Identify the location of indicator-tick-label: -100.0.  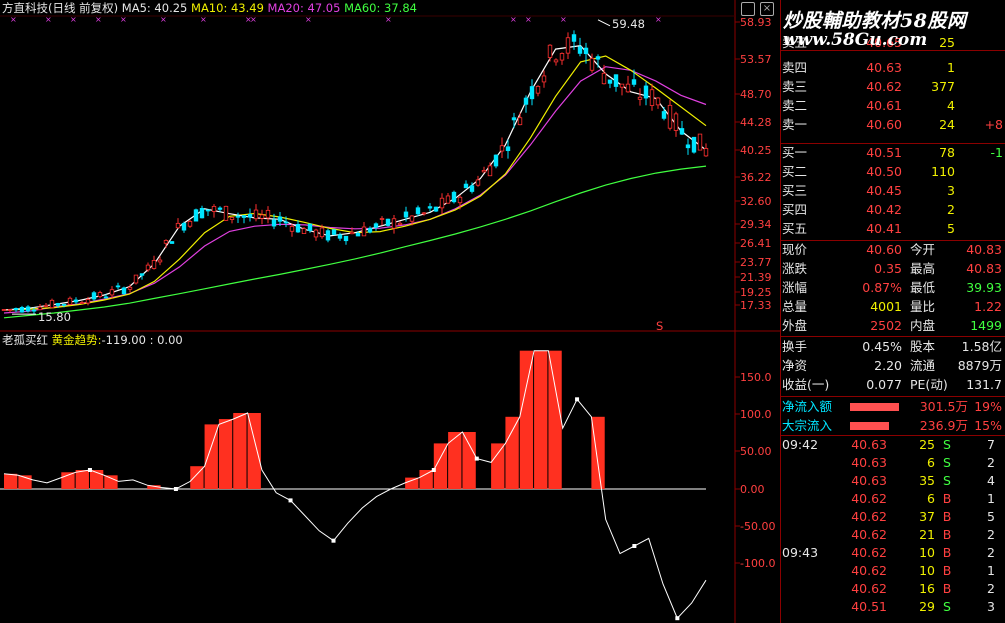
(757, 563).